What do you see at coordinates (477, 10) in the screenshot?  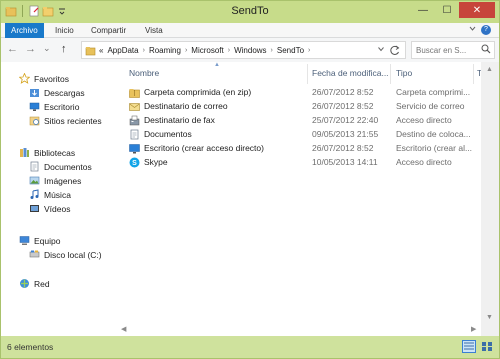 I see `close-button: ✕` at bounding box center [477, 10].